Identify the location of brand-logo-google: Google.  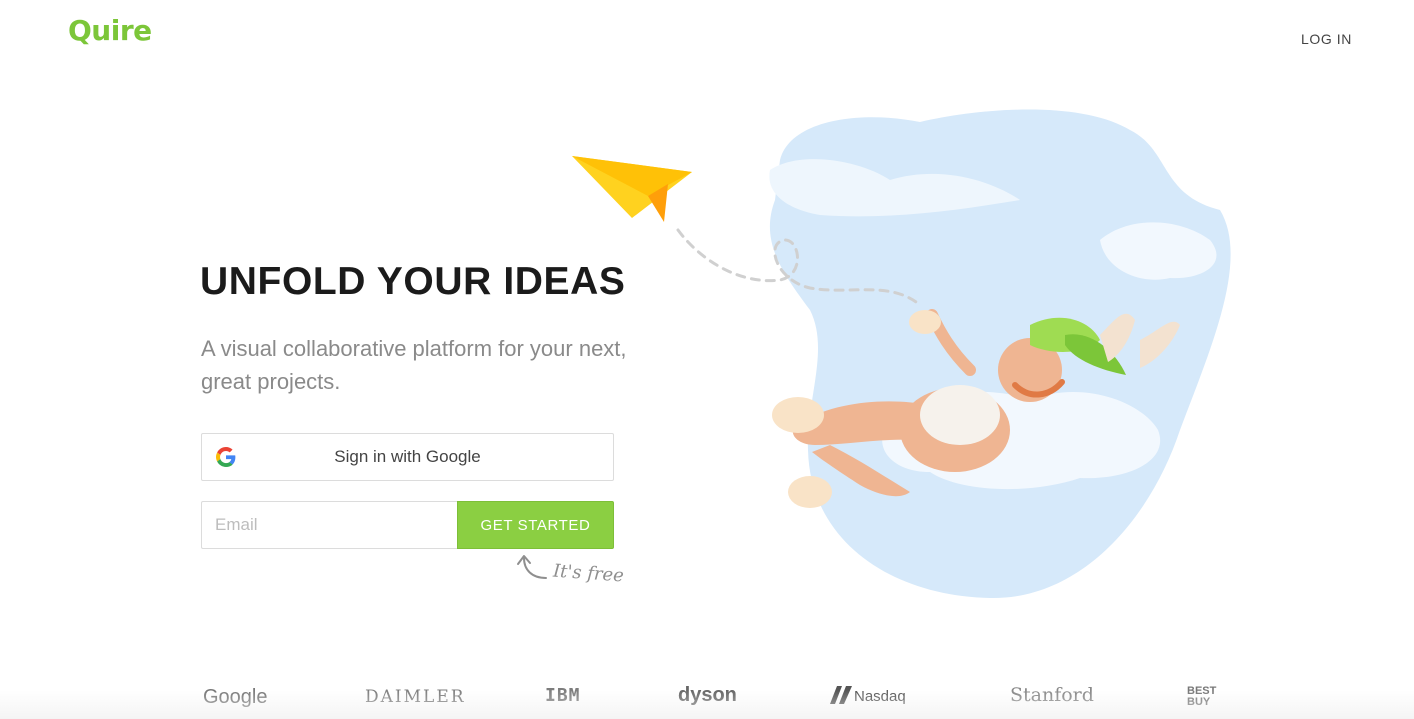
(235, 697).